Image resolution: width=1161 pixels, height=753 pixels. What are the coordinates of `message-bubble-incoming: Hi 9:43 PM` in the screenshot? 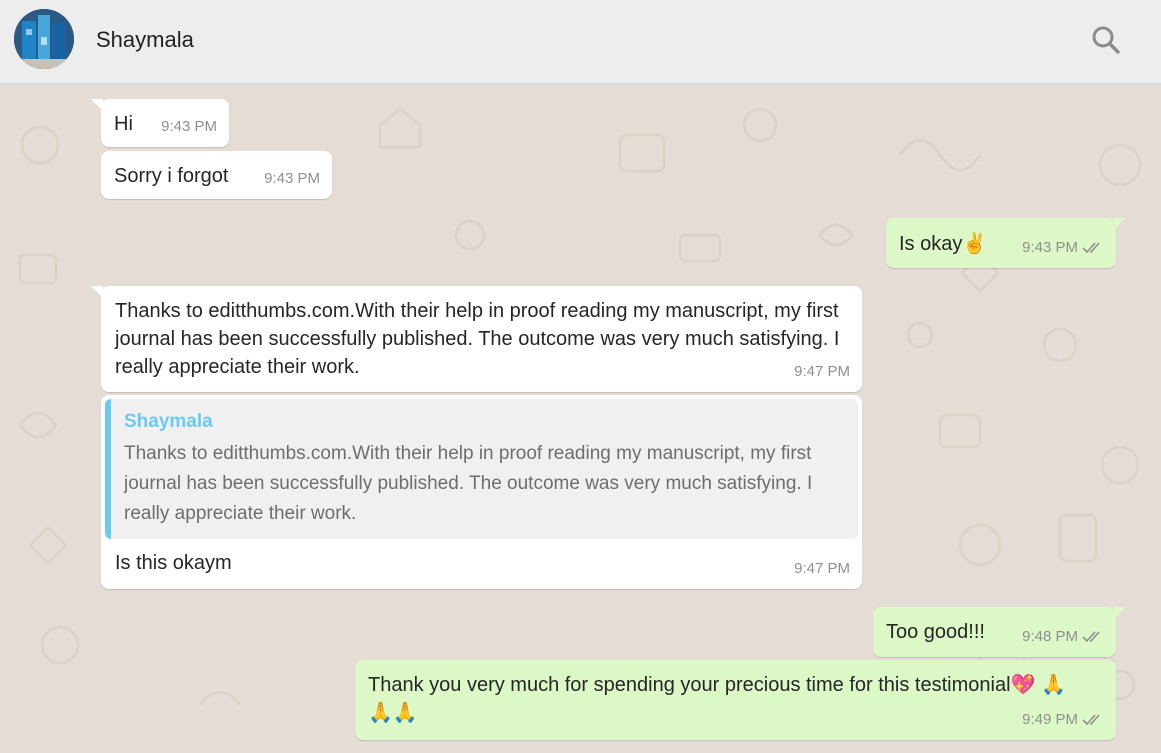 It's located at (160, 123).